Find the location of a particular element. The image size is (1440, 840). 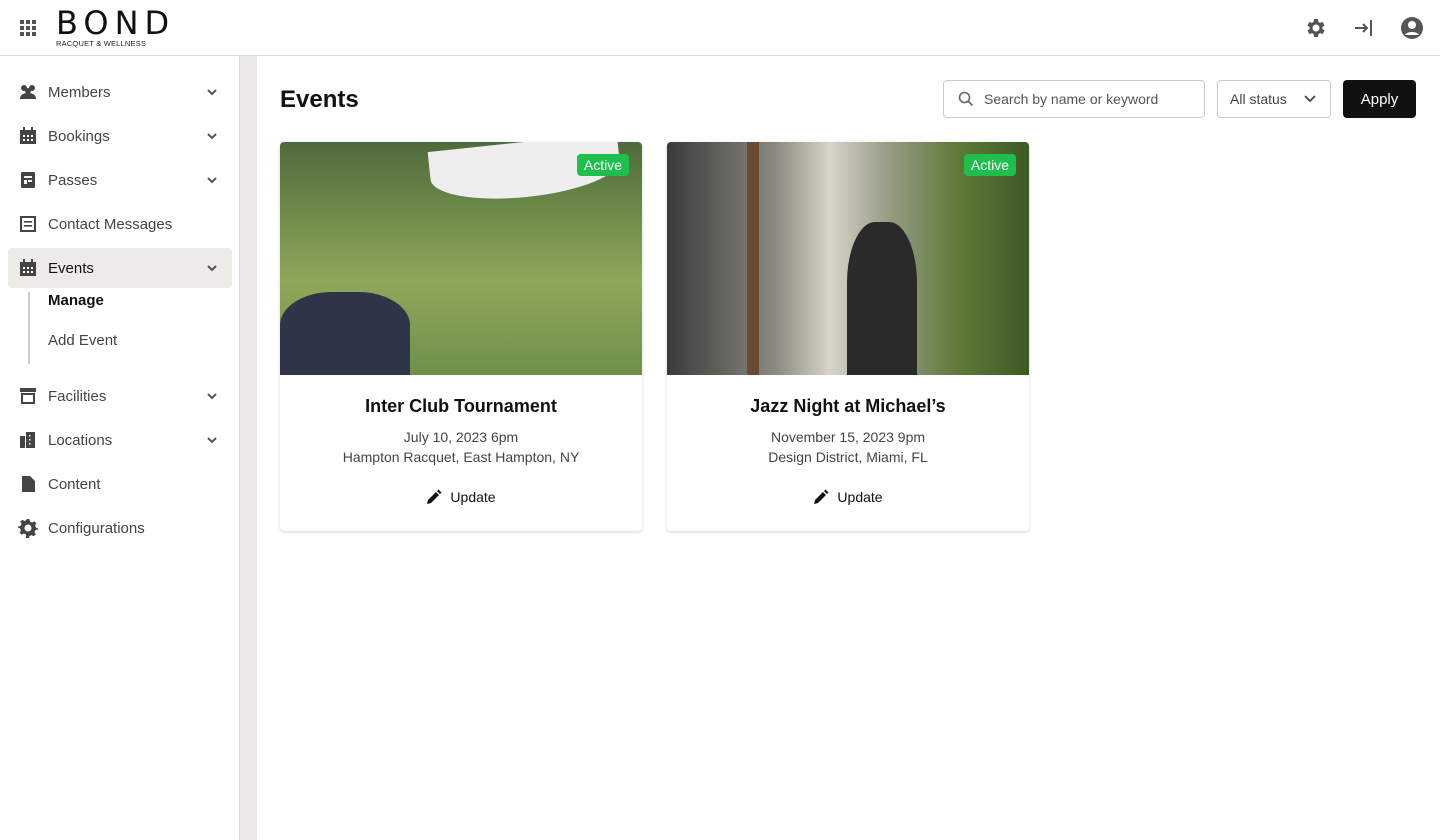

sidebar-item-label: Bookings is located at coordinates (79, 136).